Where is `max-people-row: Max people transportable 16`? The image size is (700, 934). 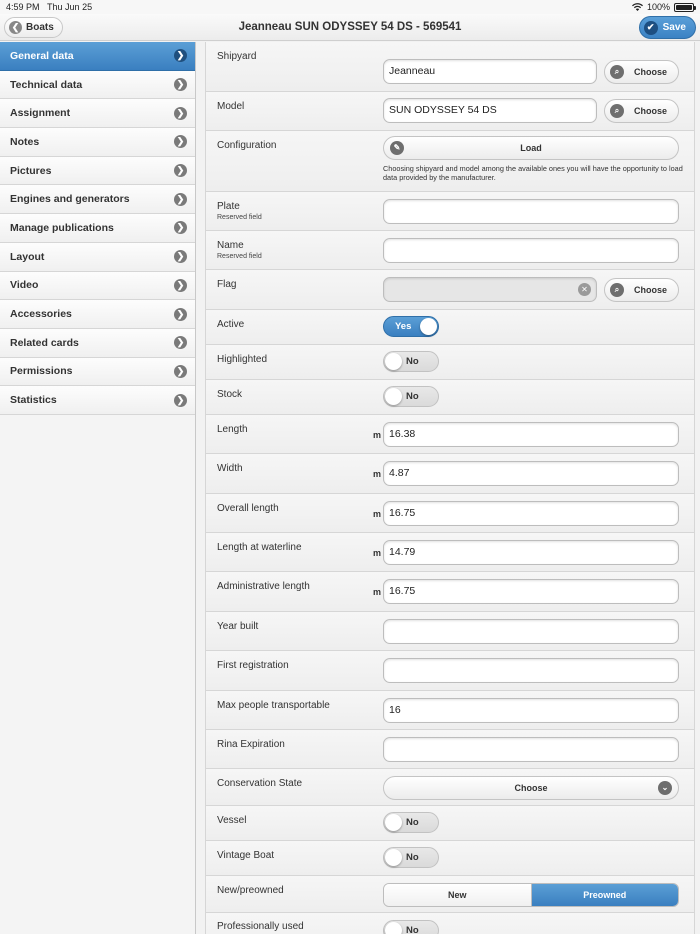 max-people-row: Max people transportable 16 is located at coordinates (450, 710).